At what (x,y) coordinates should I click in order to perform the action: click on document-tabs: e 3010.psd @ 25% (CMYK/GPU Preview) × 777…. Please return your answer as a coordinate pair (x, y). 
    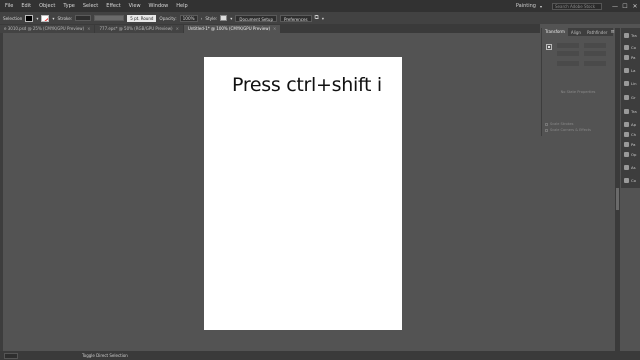
    Looking at the image, I should click on (270, 28).